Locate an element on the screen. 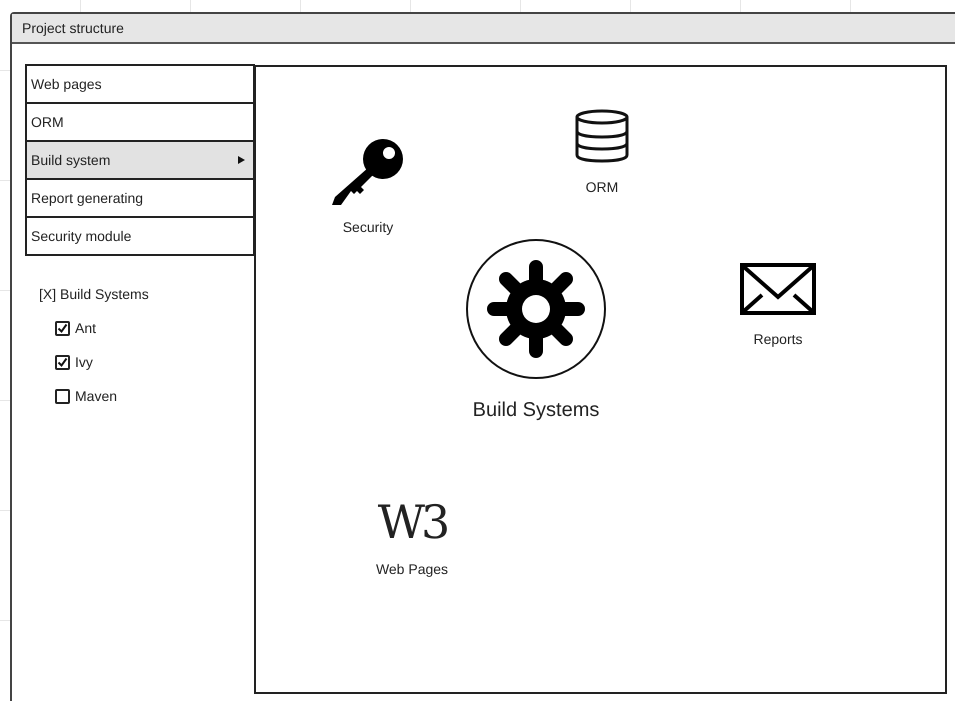  checkbox: Ivy is located at coordinates (155, 362).